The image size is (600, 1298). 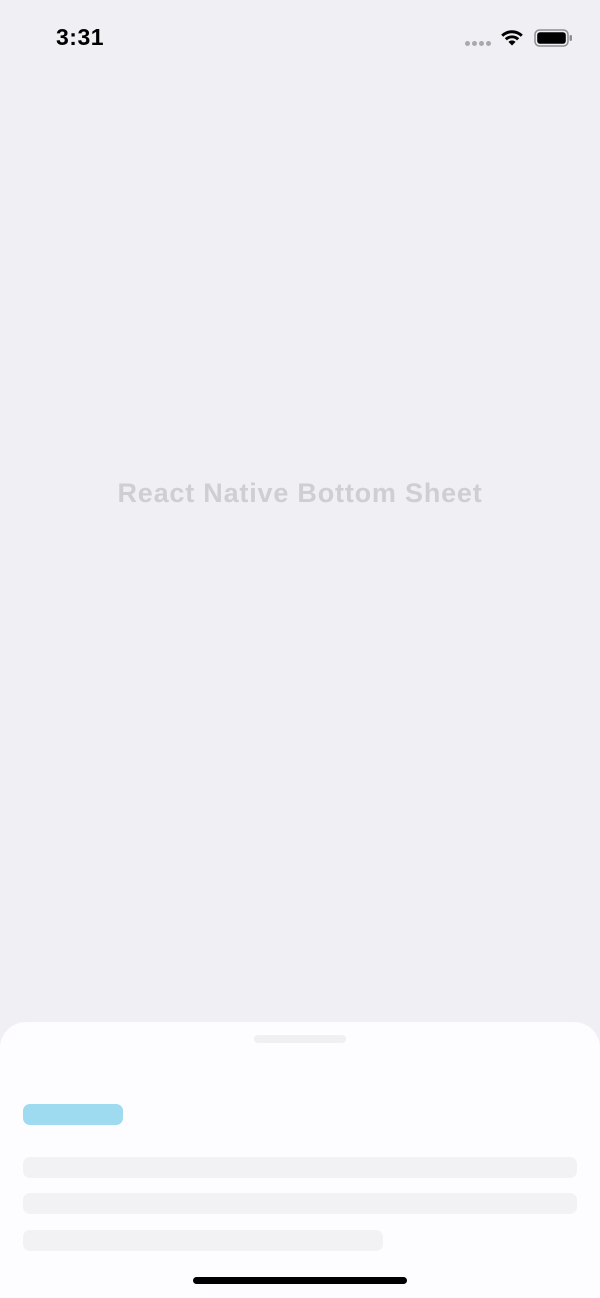 I want to click on battery-icon, so click(x=553, y=38).